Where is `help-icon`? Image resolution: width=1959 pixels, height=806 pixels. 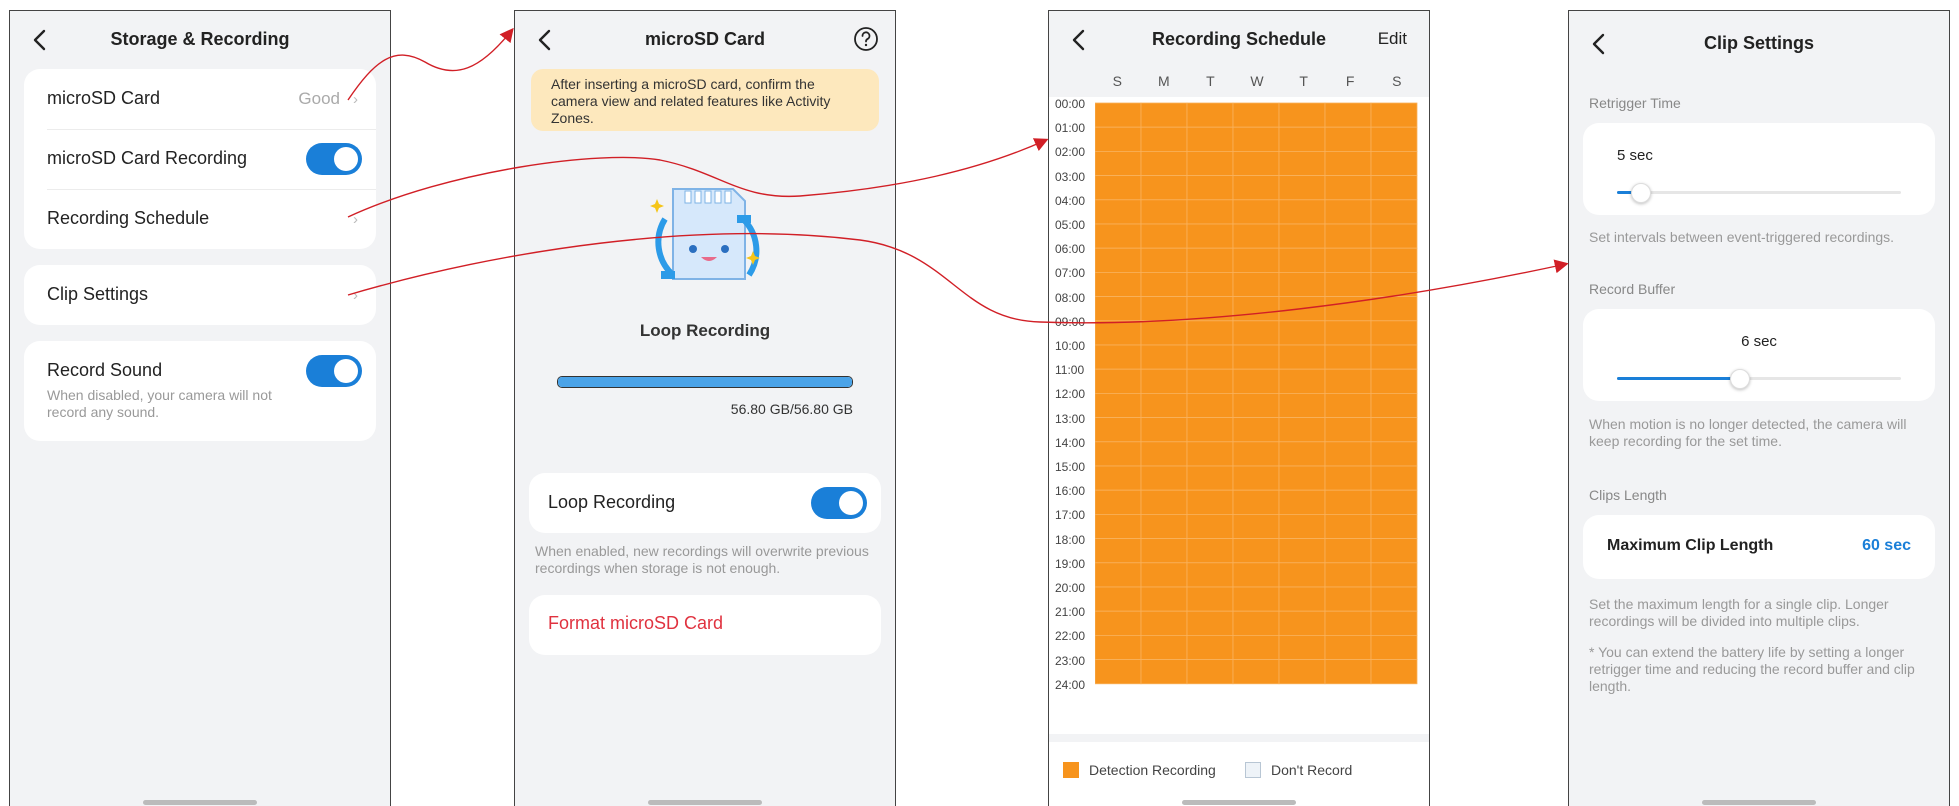
help-icon is located at coordinates (866, 39).